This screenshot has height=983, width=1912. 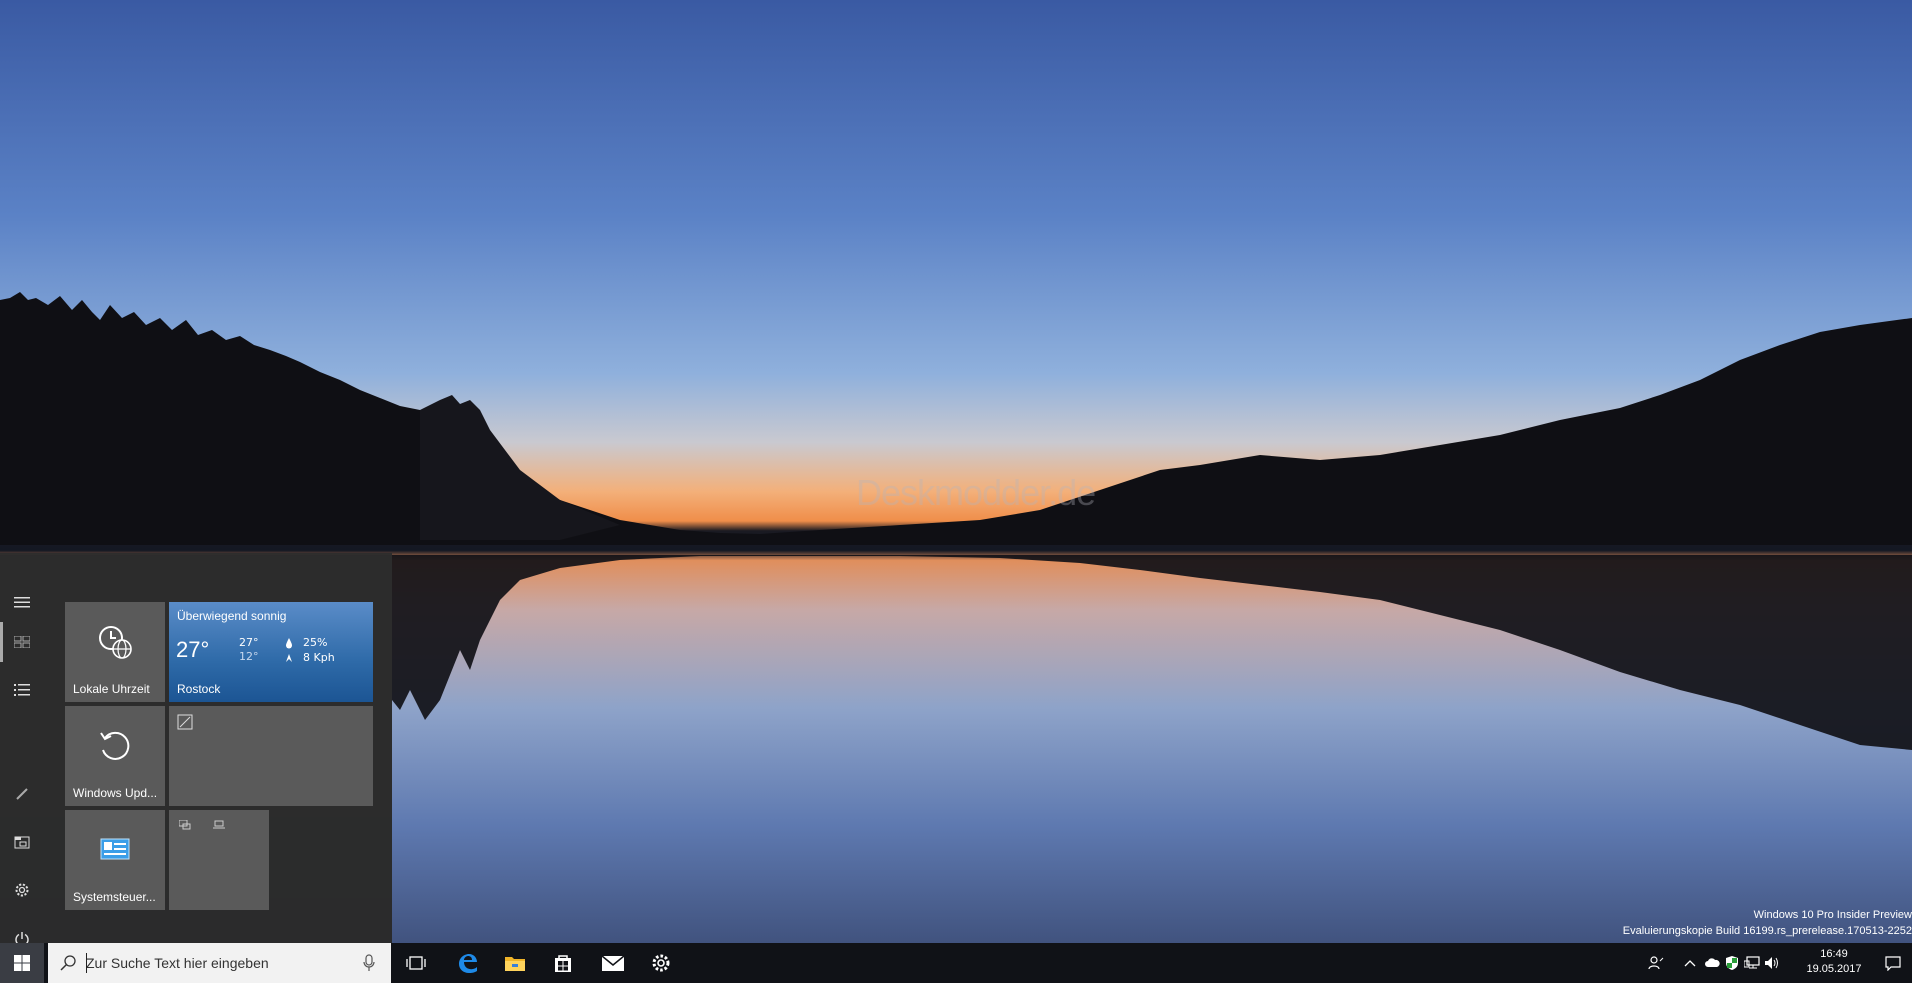 I want to click on tile-placeholder-wide, so click(x=271, y=756).